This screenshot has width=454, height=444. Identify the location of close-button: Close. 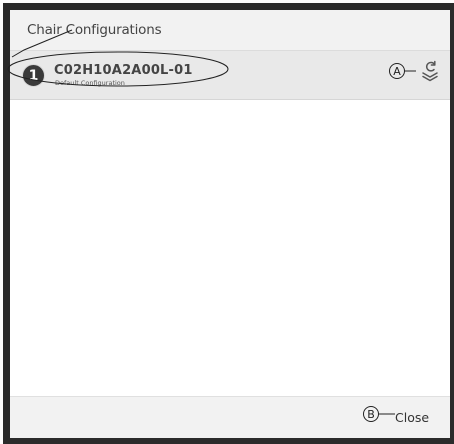
(412, 417).